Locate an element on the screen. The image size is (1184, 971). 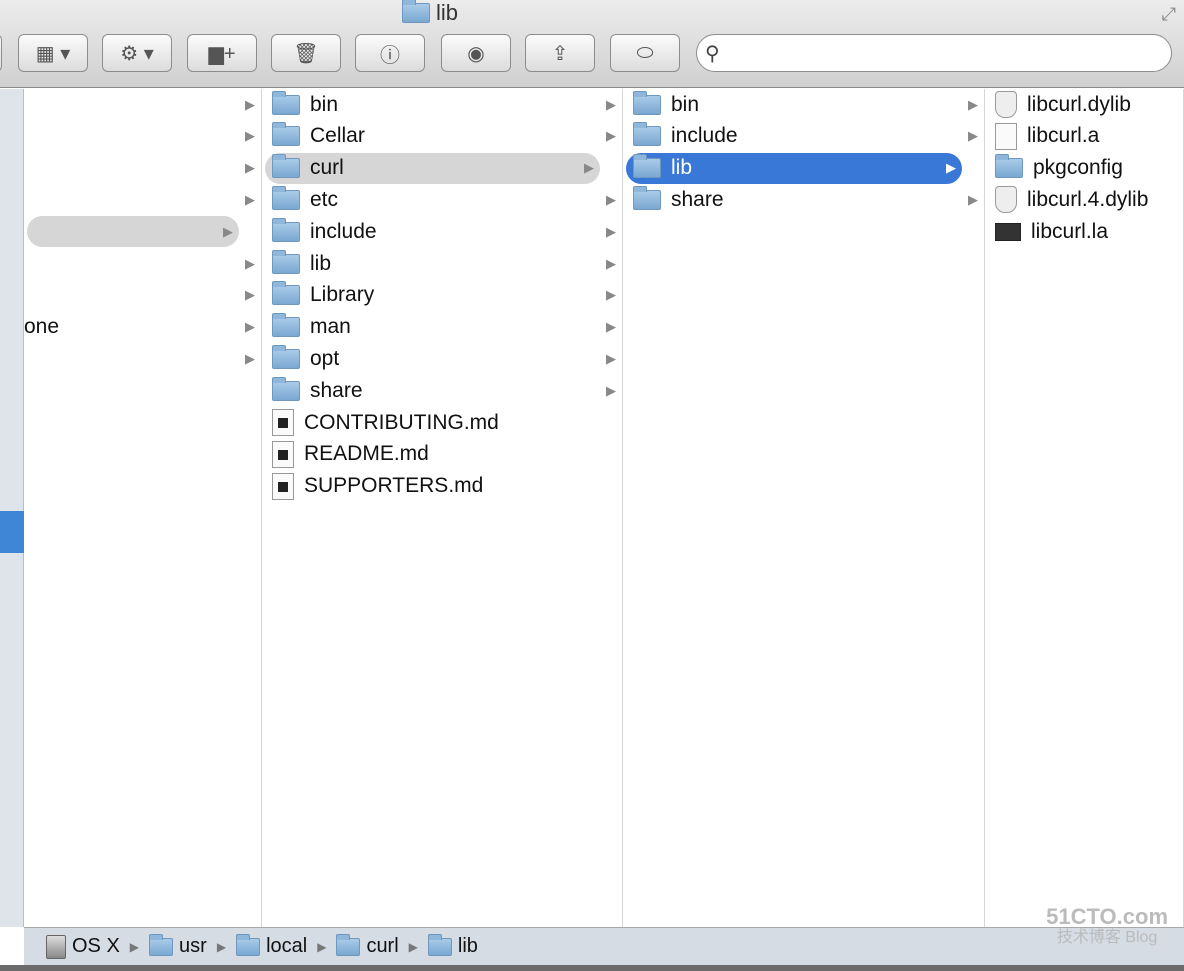
path-item: usr is located at coordinates (178, 945).